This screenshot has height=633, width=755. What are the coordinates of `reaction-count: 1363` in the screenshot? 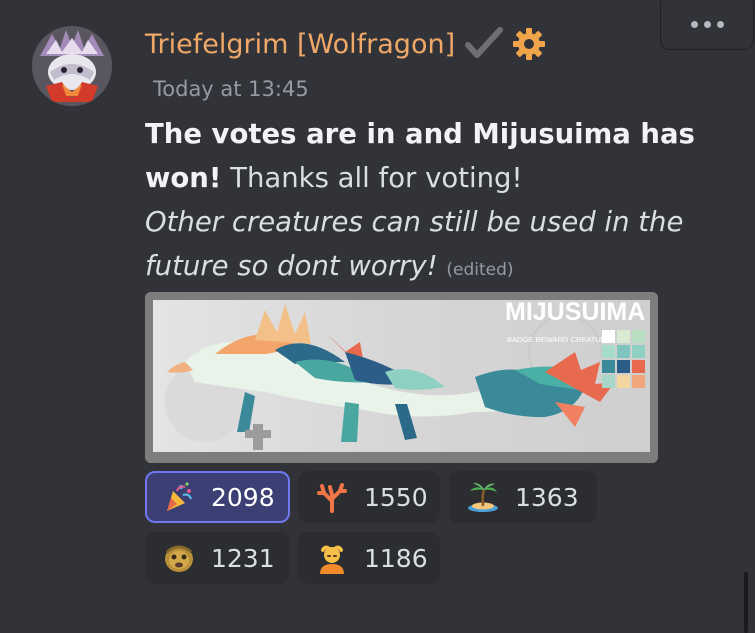 It's located at (547, 497).